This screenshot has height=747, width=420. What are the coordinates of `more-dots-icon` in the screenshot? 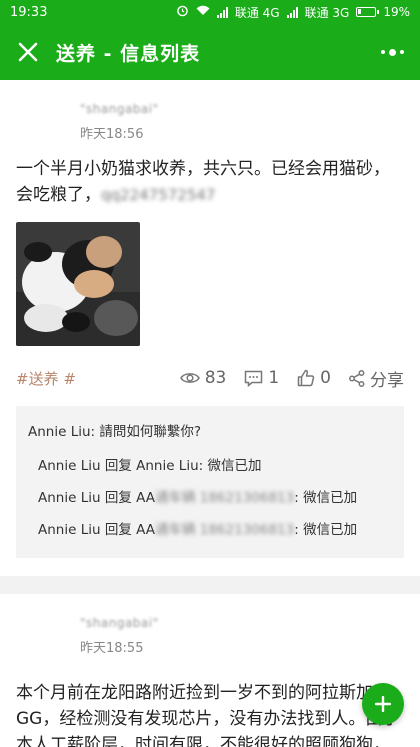 It's located at (392, 52).